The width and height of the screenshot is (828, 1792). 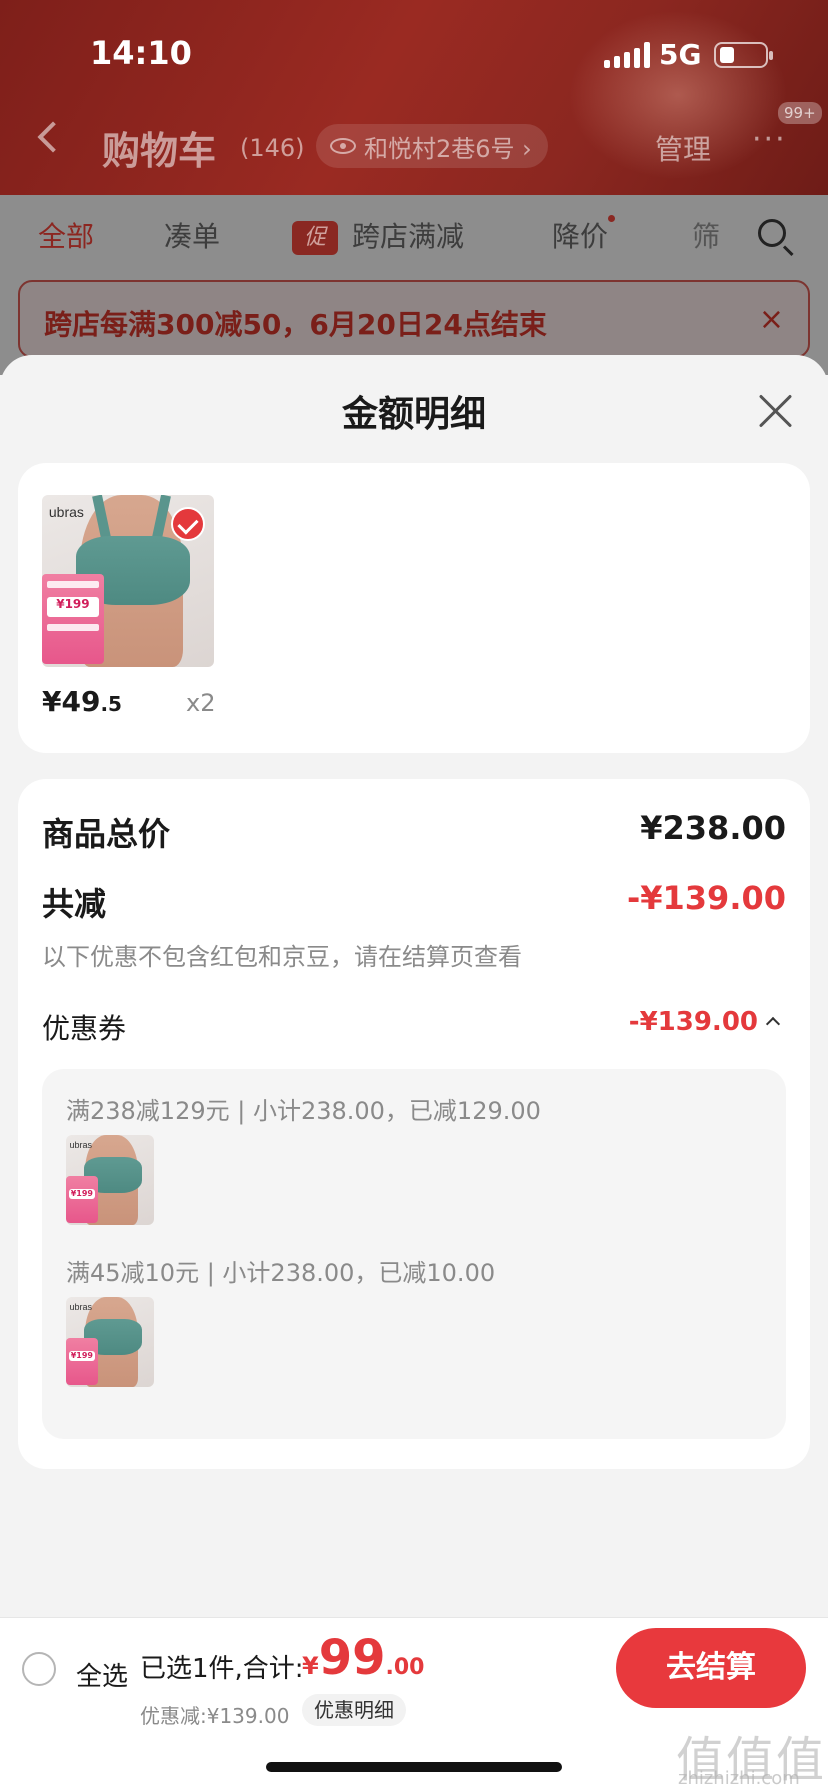 What do you see at coordinates (706, 898) in the screenshot?
I see `reduce-value: -¥139.00` at bounding box center [706, 898].